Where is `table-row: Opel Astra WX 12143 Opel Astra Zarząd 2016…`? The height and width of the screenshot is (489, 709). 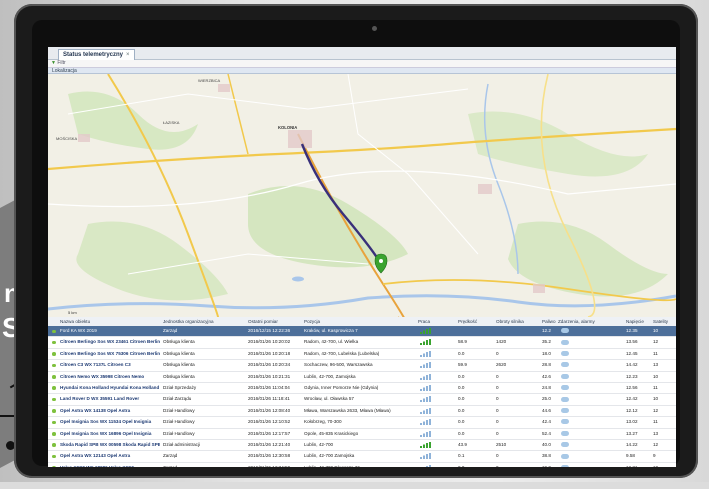 table-row: Opel Astra WX 12143 Opel Astra Zarząd 2016… is located at coordinates (362, 457).